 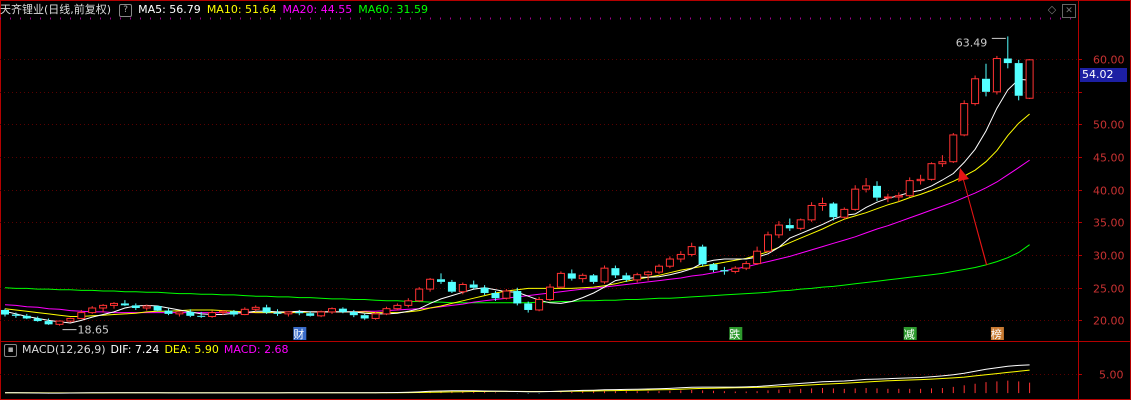 I want to click on y-tick-label: 20.00, so click(x=1109, y=321).